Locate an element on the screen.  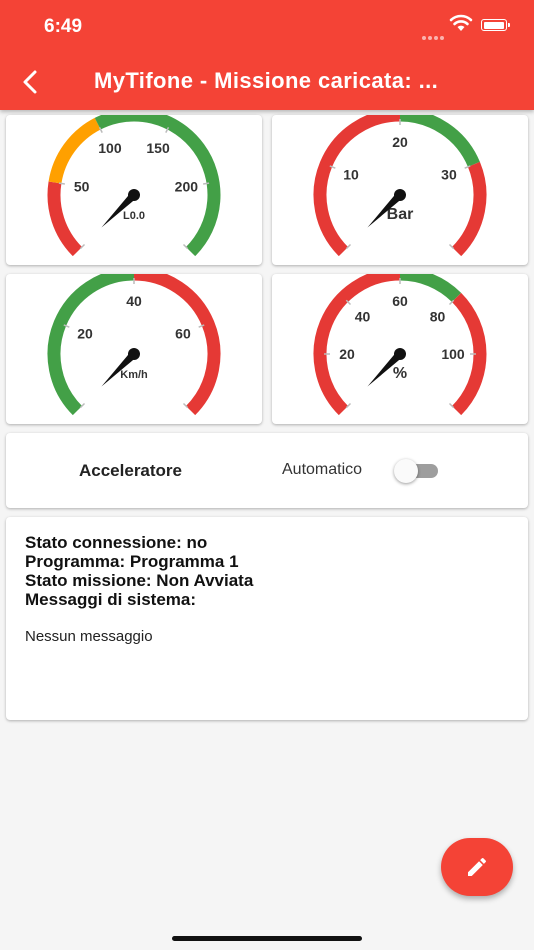
toggle-thumb is located at coordinates (406, 471).